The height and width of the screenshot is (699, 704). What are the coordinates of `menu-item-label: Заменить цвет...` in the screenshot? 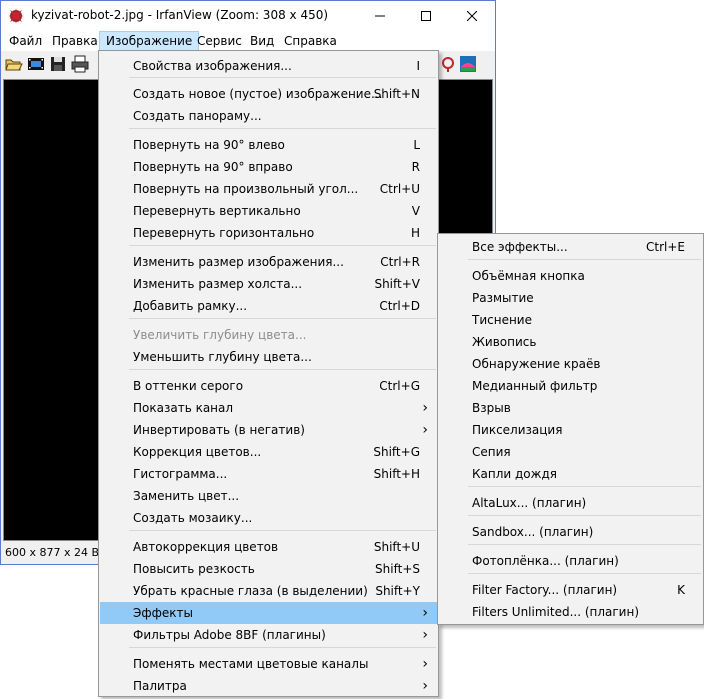 It's located at (186, 496).